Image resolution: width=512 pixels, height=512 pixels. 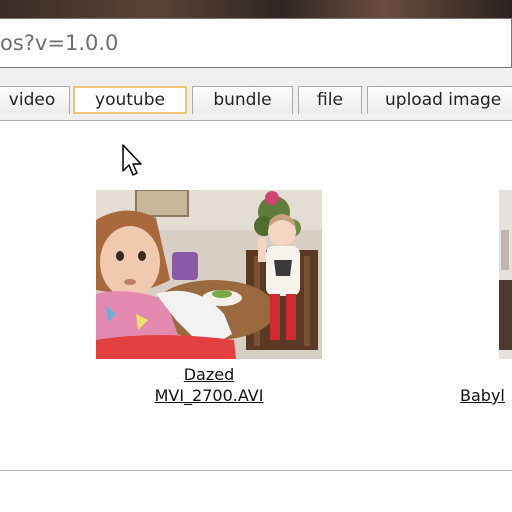 What do you see at coordinates (130, 100) in the screenshot?
I see `tab-youtube: youtube` at bounding box center [130, 100].